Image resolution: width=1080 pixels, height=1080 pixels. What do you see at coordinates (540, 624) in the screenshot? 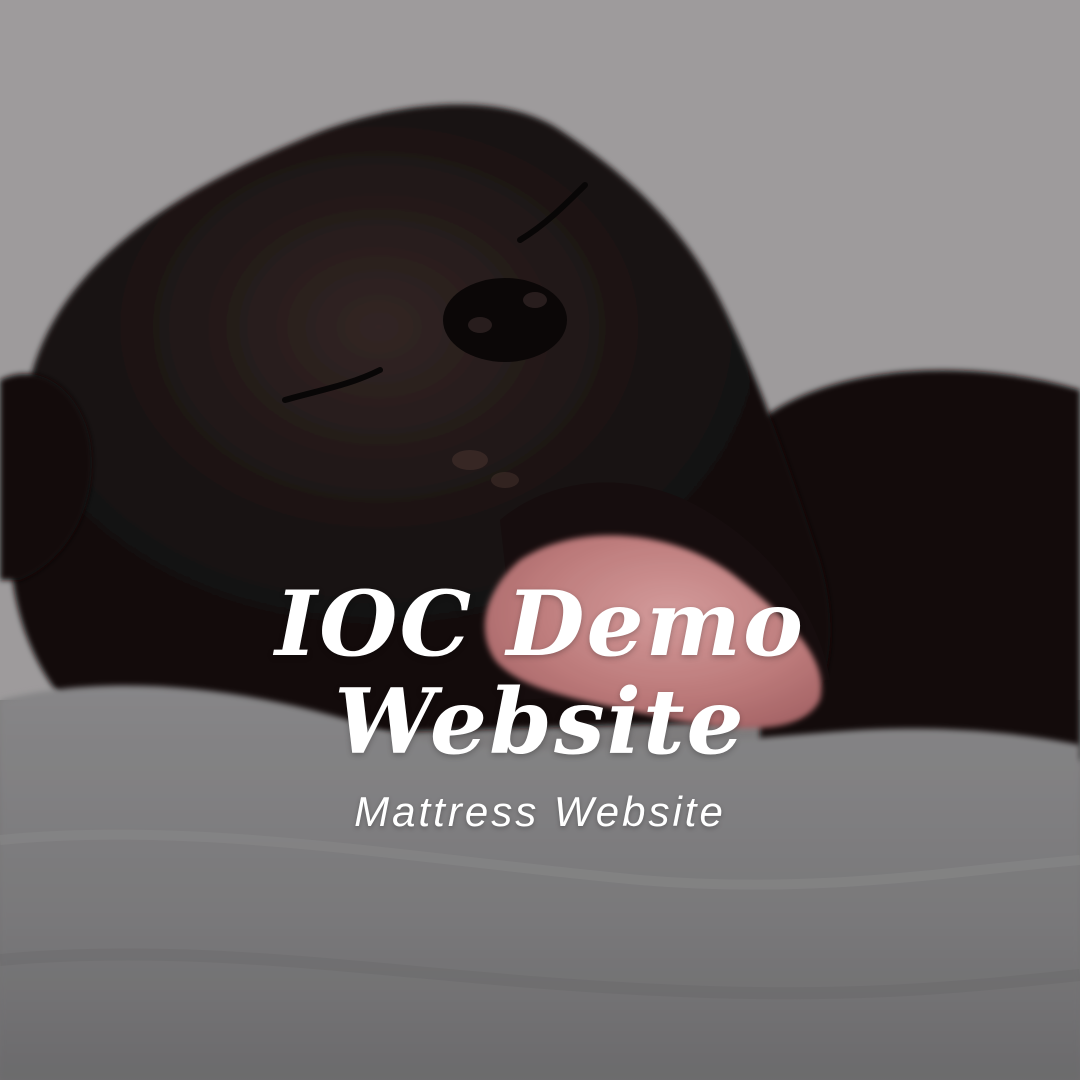
I see `hero-title-line-1: IOC Demo` at bounding box center [540, 624].